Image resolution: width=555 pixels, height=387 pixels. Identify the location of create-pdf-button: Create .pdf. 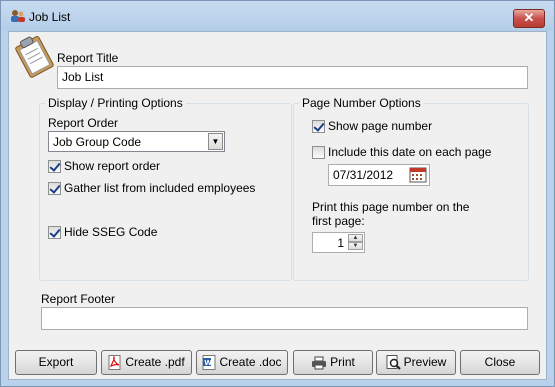
(146, 362).